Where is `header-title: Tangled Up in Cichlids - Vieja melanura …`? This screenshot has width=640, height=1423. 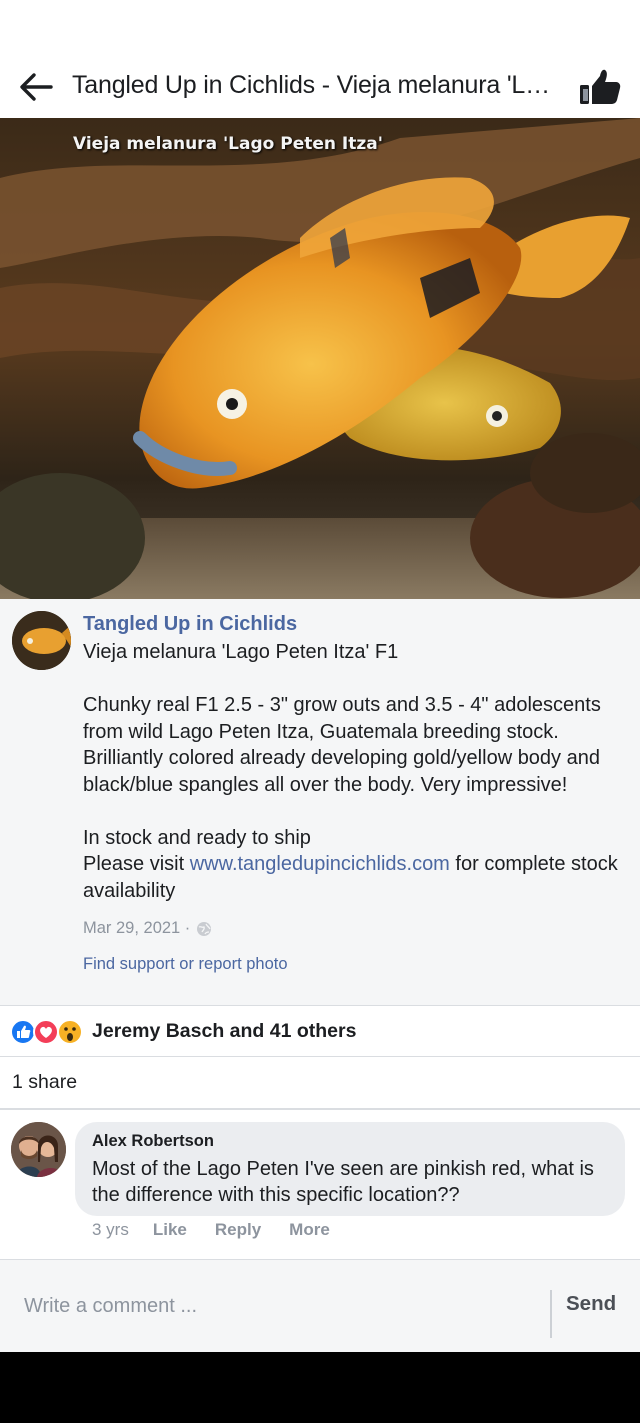 header-title: Tangled Up in Cichlids - Vieja melanura … is located at coordinates (317, 85).